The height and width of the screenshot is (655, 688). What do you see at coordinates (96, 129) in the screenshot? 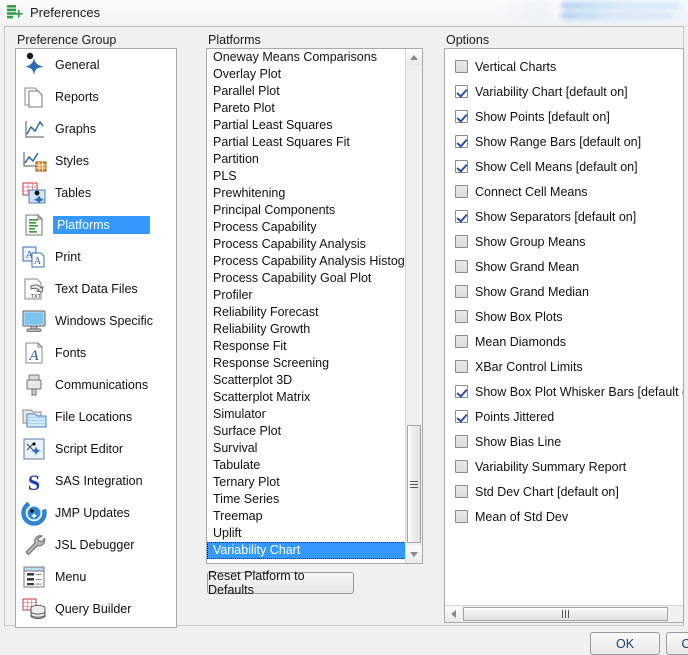
I see `sidebar-item-graphs: Graphs` at bounding box center [96, 129].